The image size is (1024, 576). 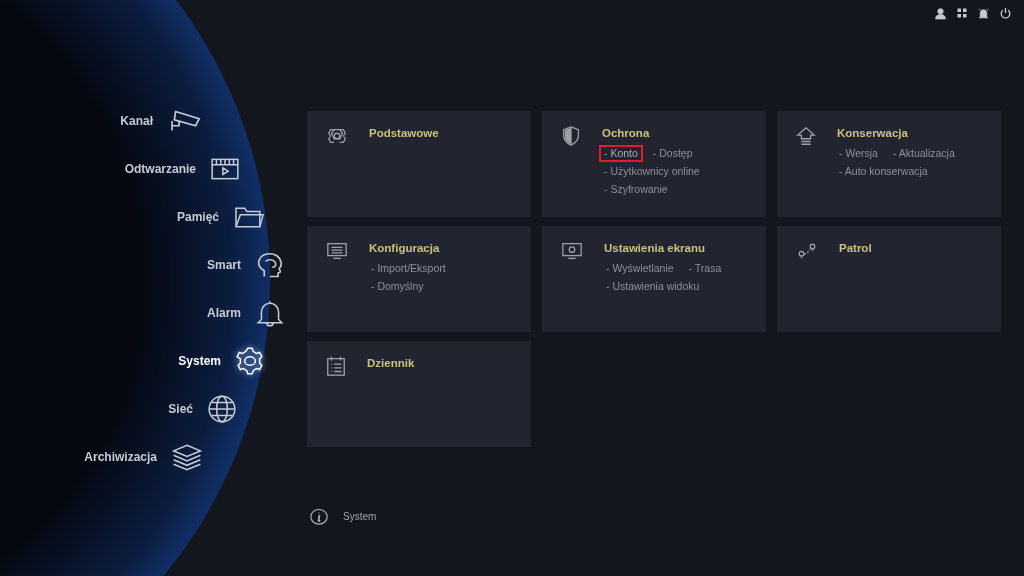 What do you see at coordinates (270, 265) in the screenshot?
I see `head-icon` at bounding box center [270, 265].